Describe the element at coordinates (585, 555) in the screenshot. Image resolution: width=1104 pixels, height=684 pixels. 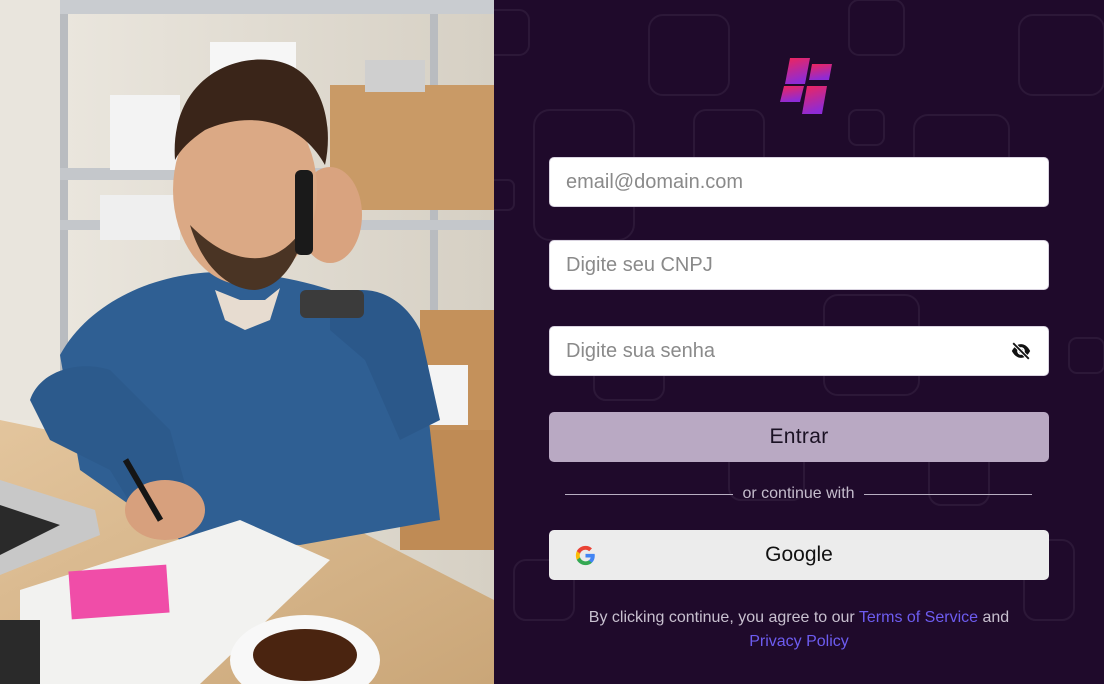
I see `google-g-icon` at that location.